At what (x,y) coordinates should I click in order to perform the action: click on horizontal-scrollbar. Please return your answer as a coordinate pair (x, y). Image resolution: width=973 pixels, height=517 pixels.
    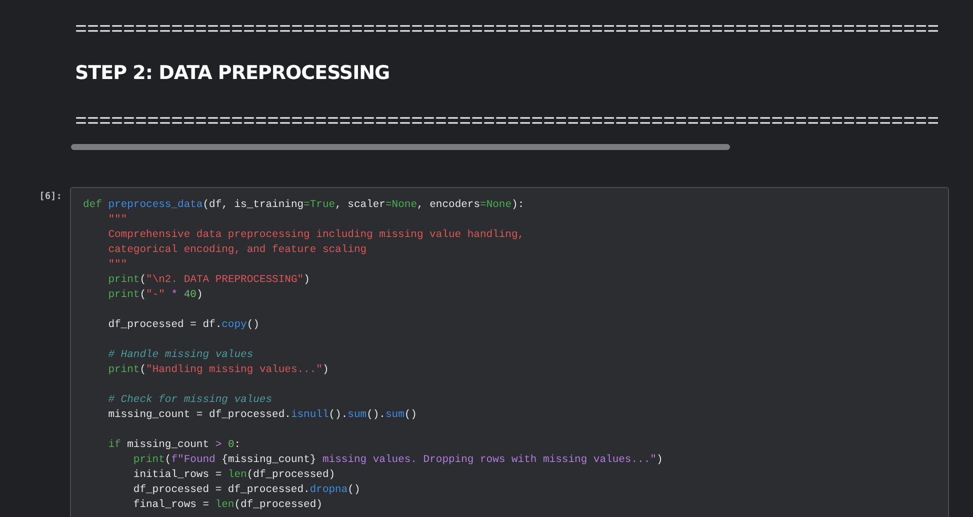
    Looking at the image, I should click on (400, 147).